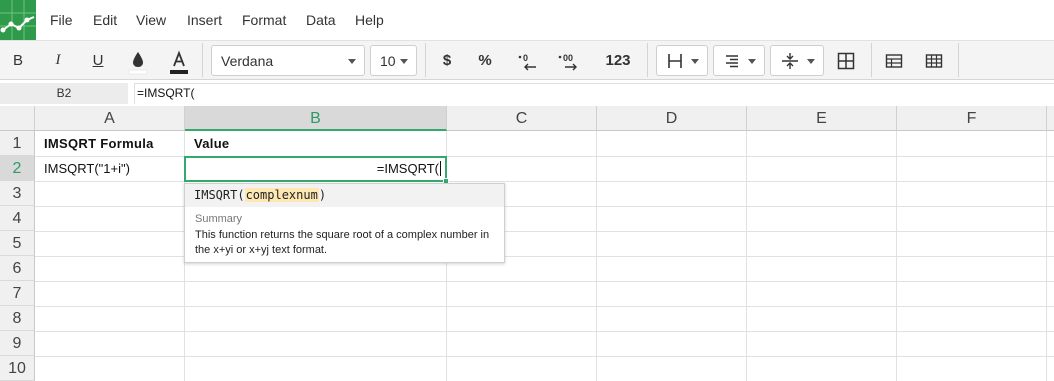 This screenshot has height=381, width=1054. Describe the element at coordinates (316, 118) in the screenshot. I see `column-header-b: B` at that location.